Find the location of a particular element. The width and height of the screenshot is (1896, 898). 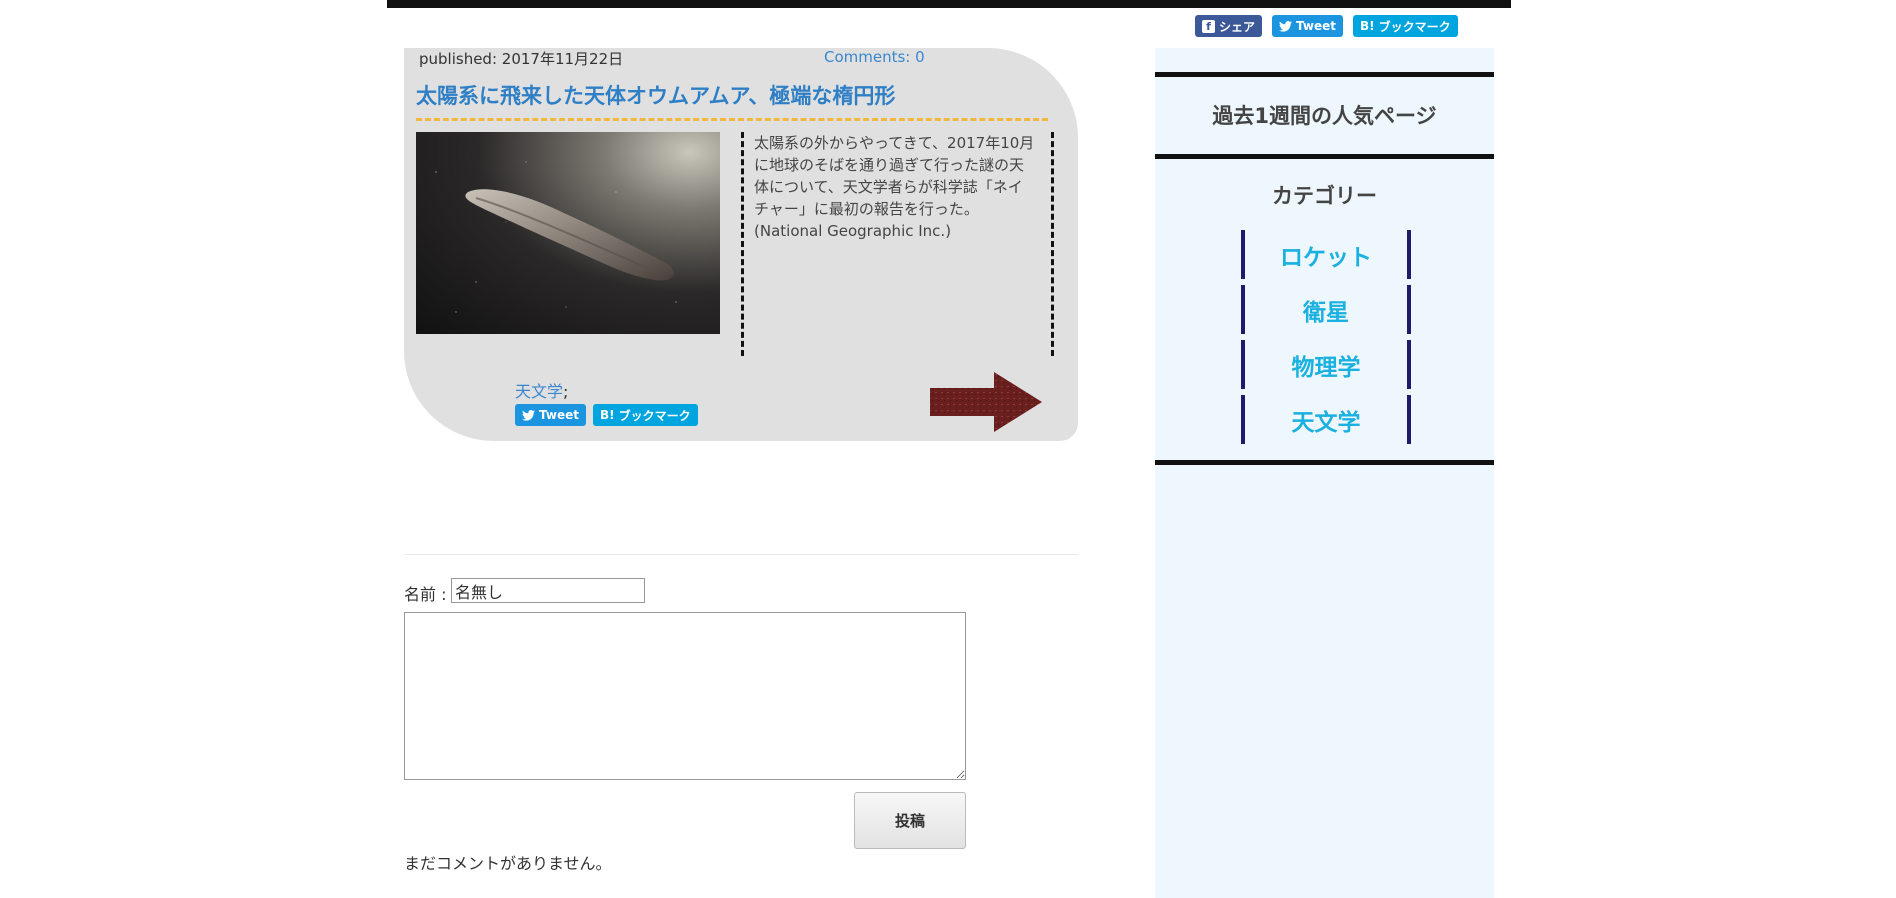

tweet-button: Tweet is located at coordinates (1307, 26).